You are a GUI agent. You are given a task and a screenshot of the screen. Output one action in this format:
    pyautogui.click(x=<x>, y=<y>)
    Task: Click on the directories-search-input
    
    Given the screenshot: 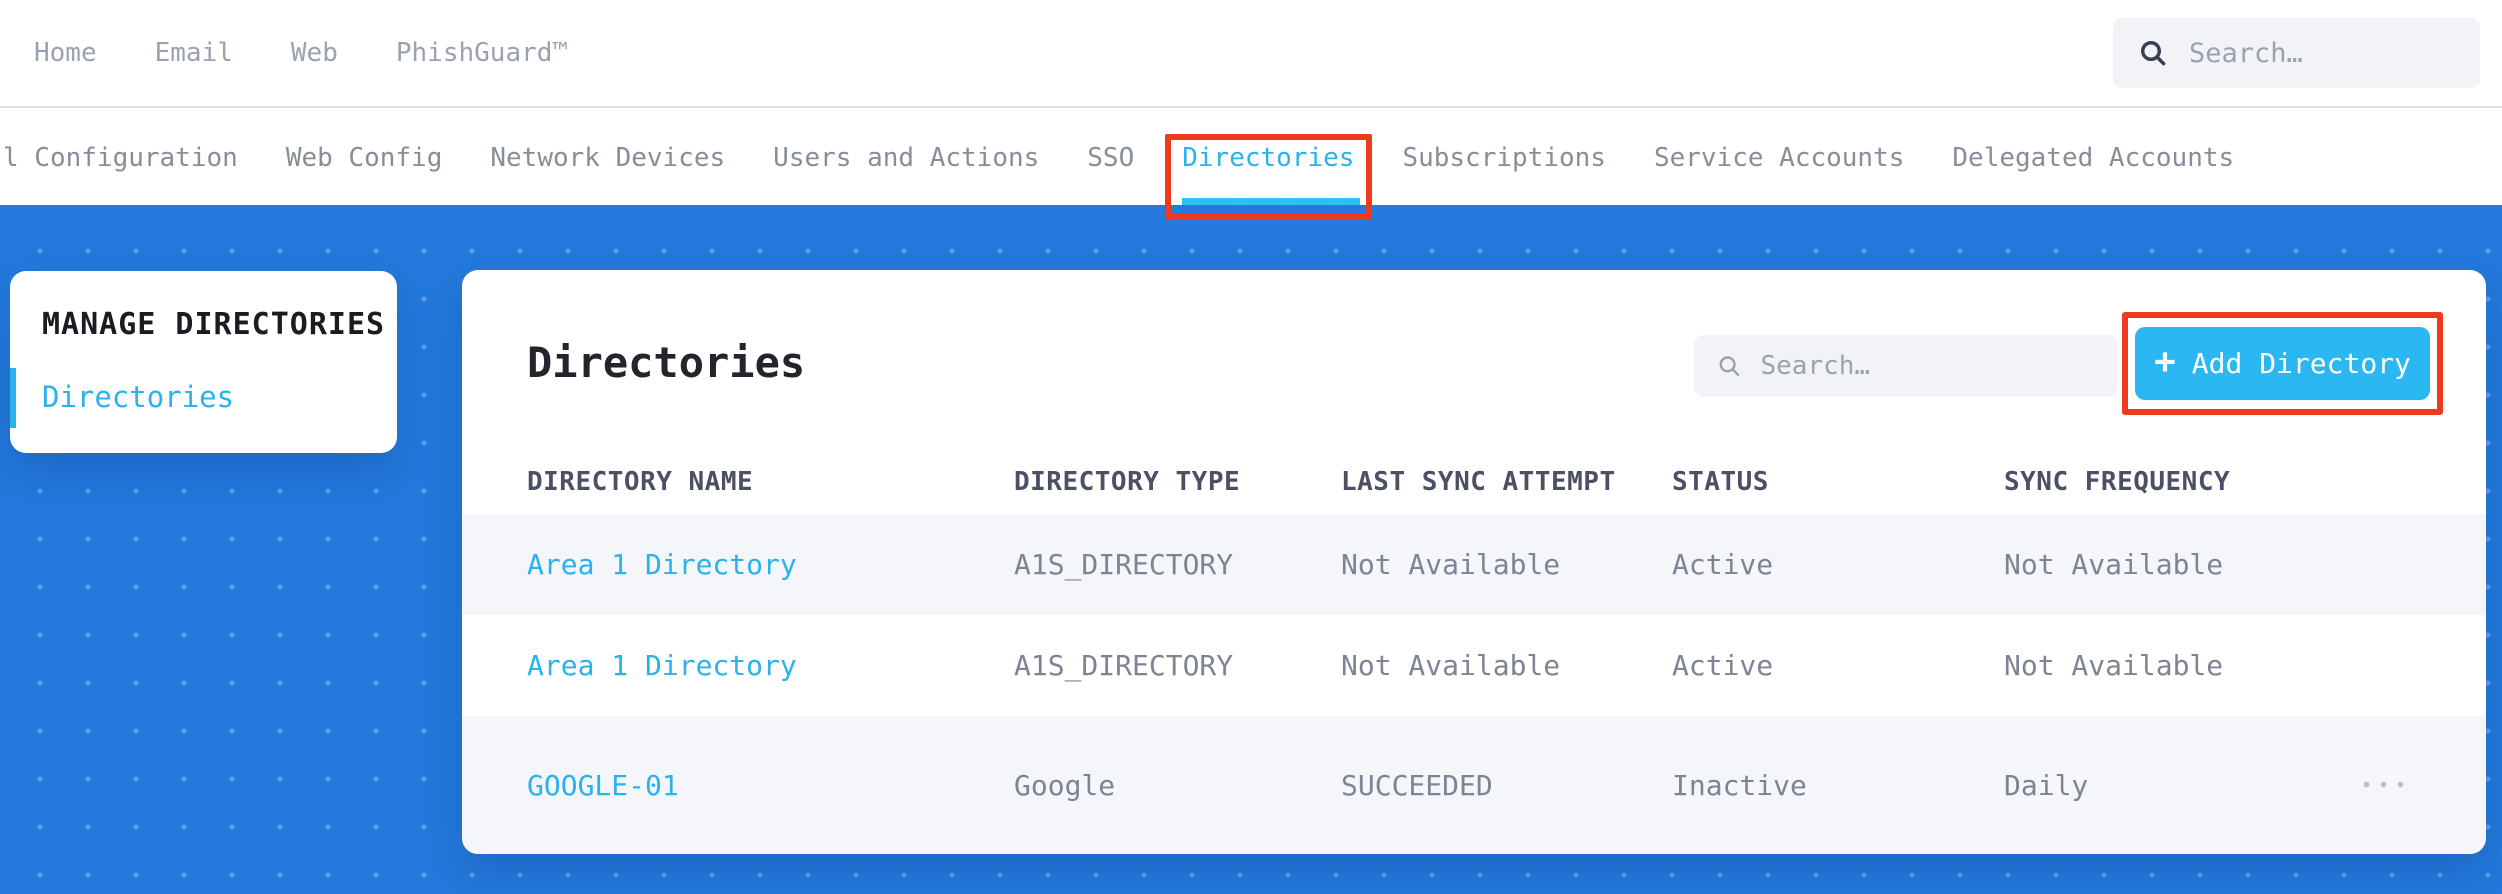 What is the action you would take?
    pyautogui.click(x=1928, y=366)
    